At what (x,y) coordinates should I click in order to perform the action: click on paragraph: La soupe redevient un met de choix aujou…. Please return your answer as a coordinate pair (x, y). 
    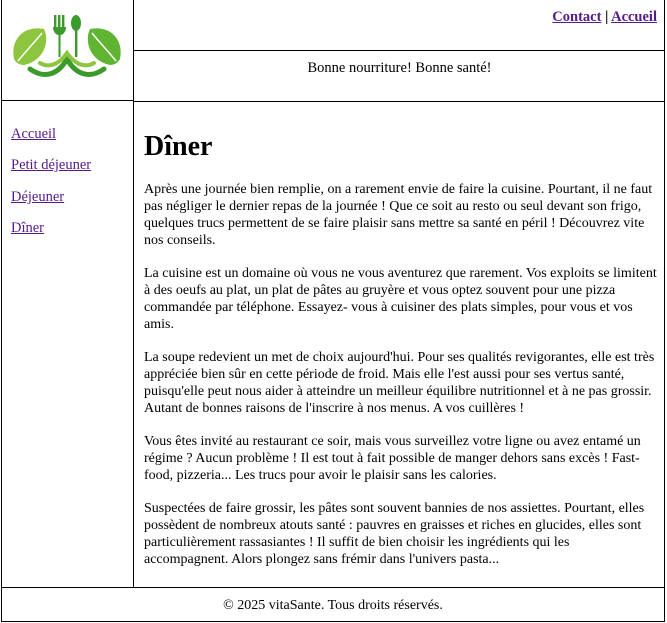
    Looking at the image, I should click on (399, 383).